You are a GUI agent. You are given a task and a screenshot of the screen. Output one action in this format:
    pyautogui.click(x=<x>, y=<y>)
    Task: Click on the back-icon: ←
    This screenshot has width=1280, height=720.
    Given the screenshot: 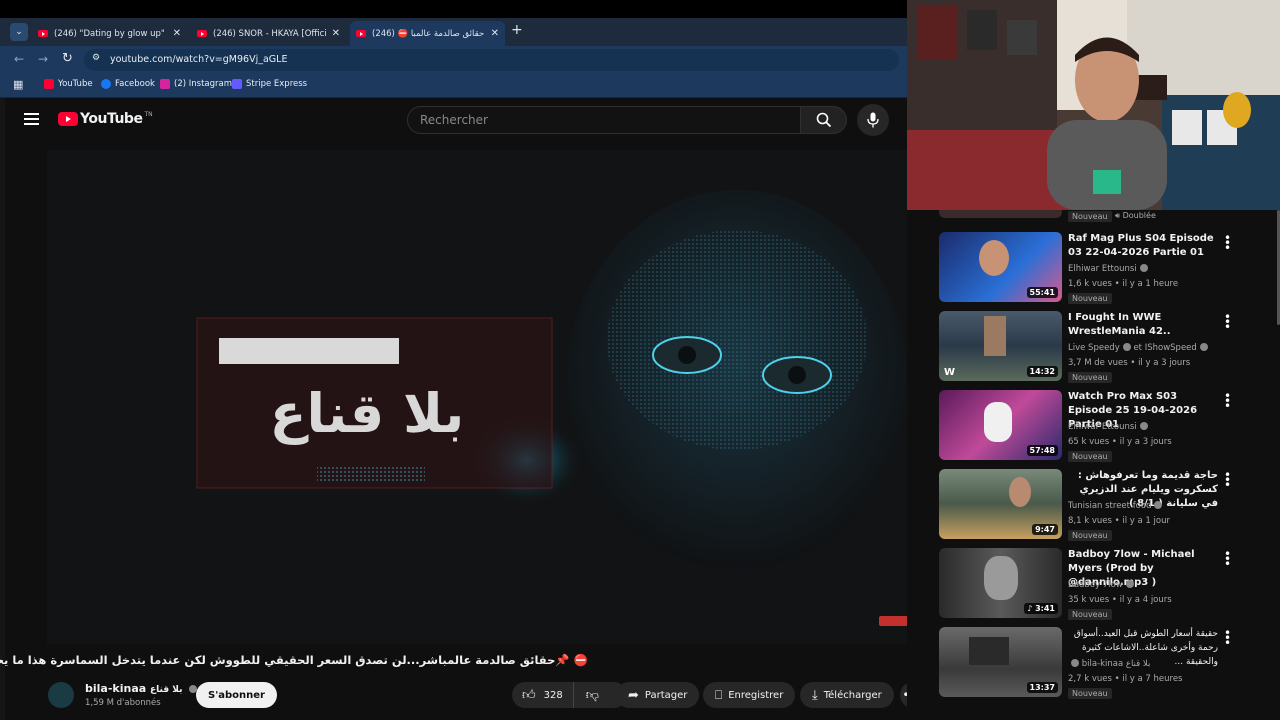 What is the action you would take?
    pyautogui.click(x=19, y=59)
    